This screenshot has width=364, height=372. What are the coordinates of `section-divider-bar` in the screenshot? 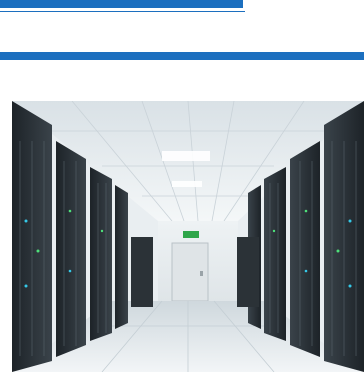 It's located at (182, 56).